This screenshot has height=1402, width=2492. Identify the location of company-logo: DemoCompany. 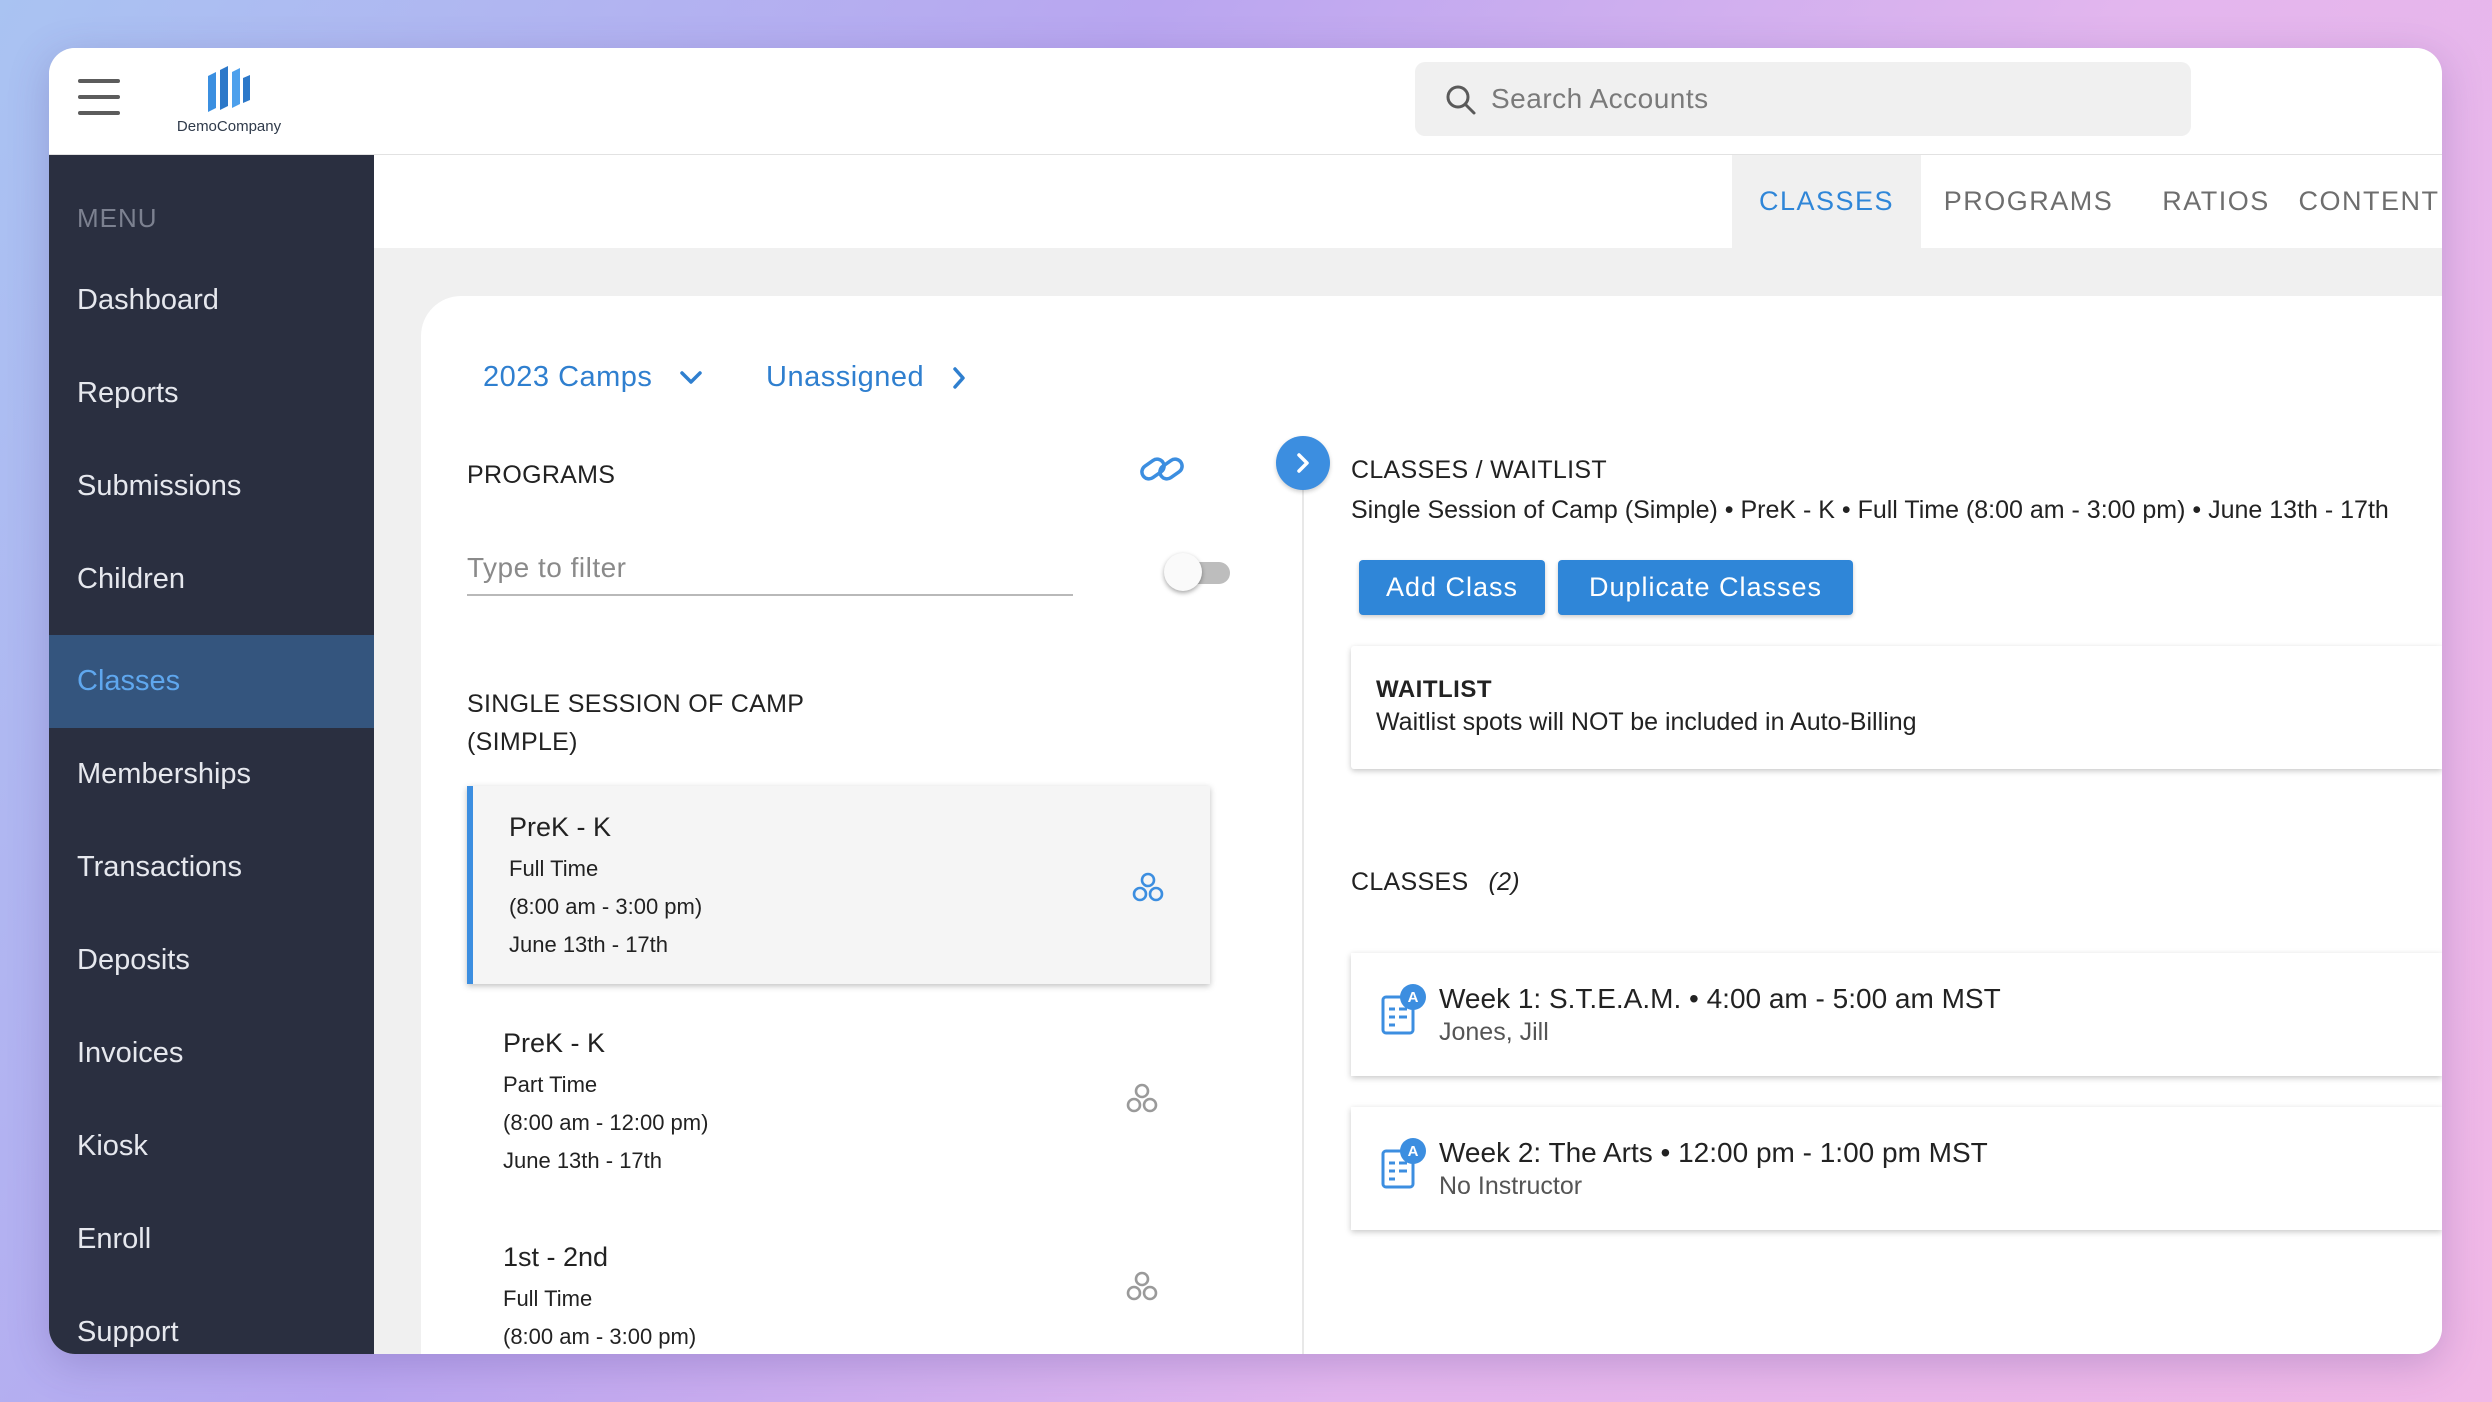
(229, 102).